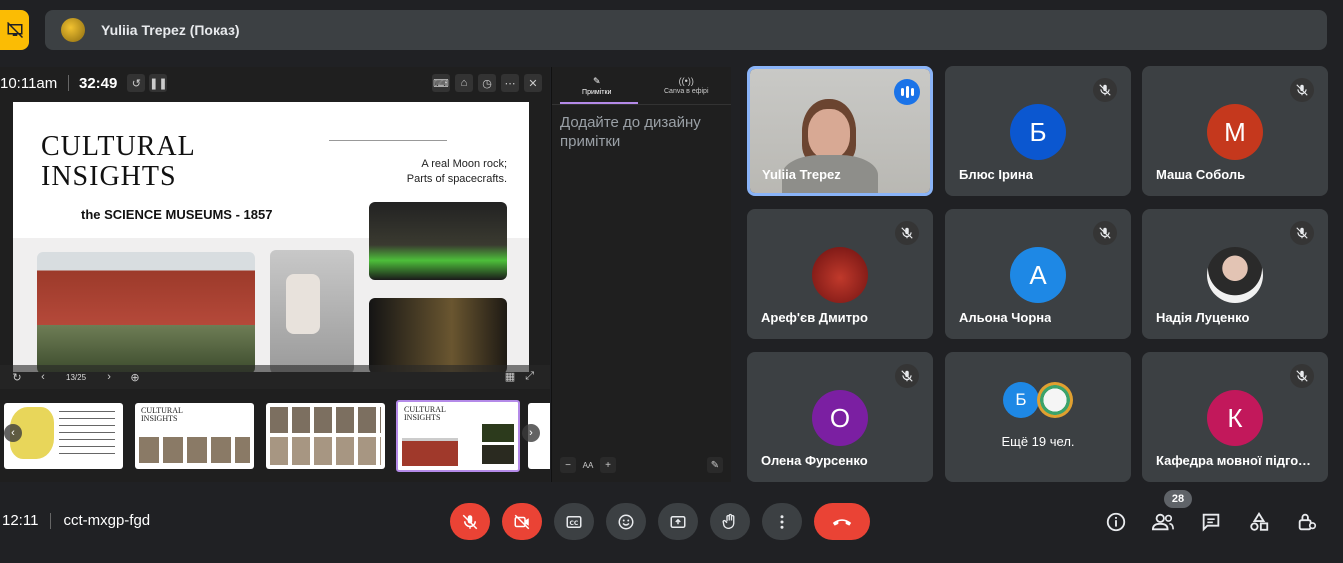  I want to click on captions-button: CC, so click(574, 521).